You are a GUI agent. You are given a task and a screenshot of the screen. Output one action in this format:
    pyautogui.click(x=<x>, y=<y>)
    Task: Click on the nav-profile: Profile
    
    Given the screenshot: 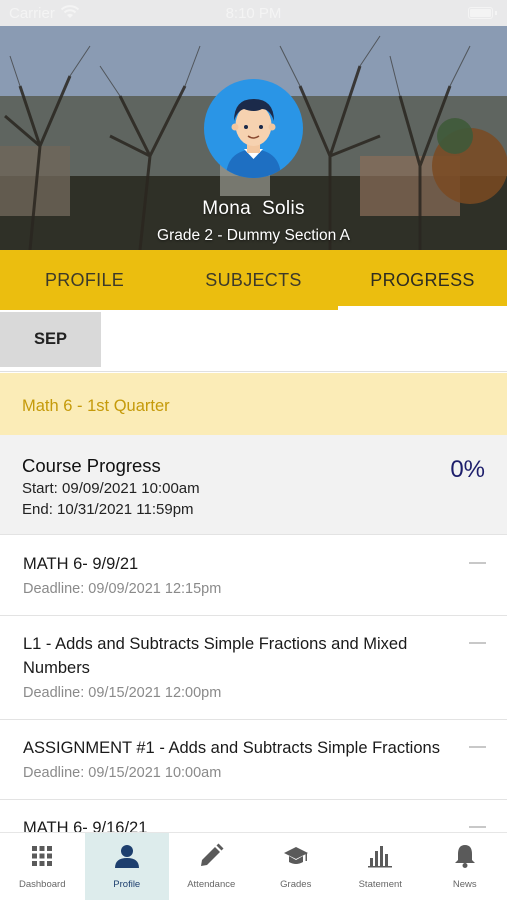 What is the action you would take?
    pyautogui.click(x=126, y=866)
    